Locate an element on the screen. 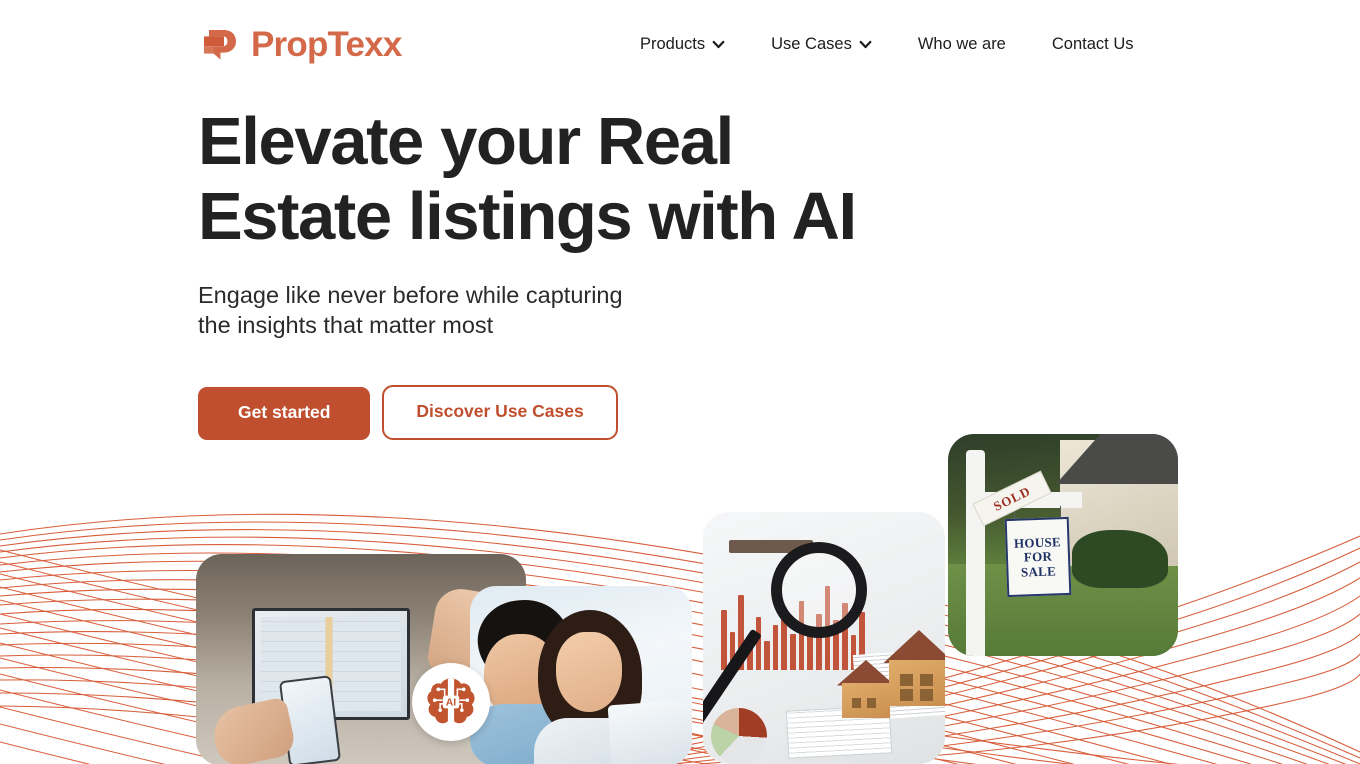  nav-item-label: Contact Us is located at coordinates (1092, 44).